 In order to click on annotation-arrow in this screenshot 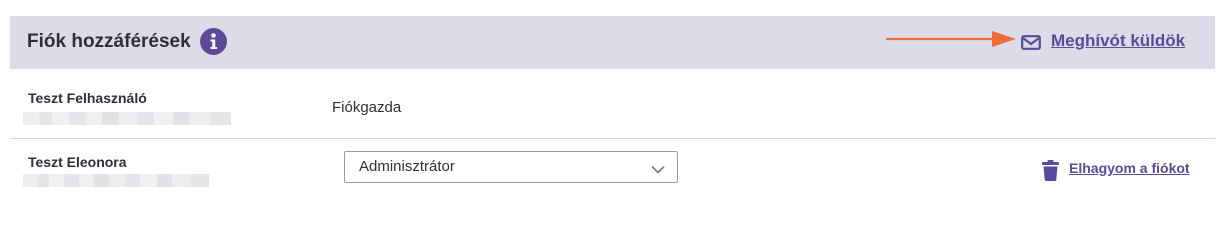, I will do `click(951, 42)`.